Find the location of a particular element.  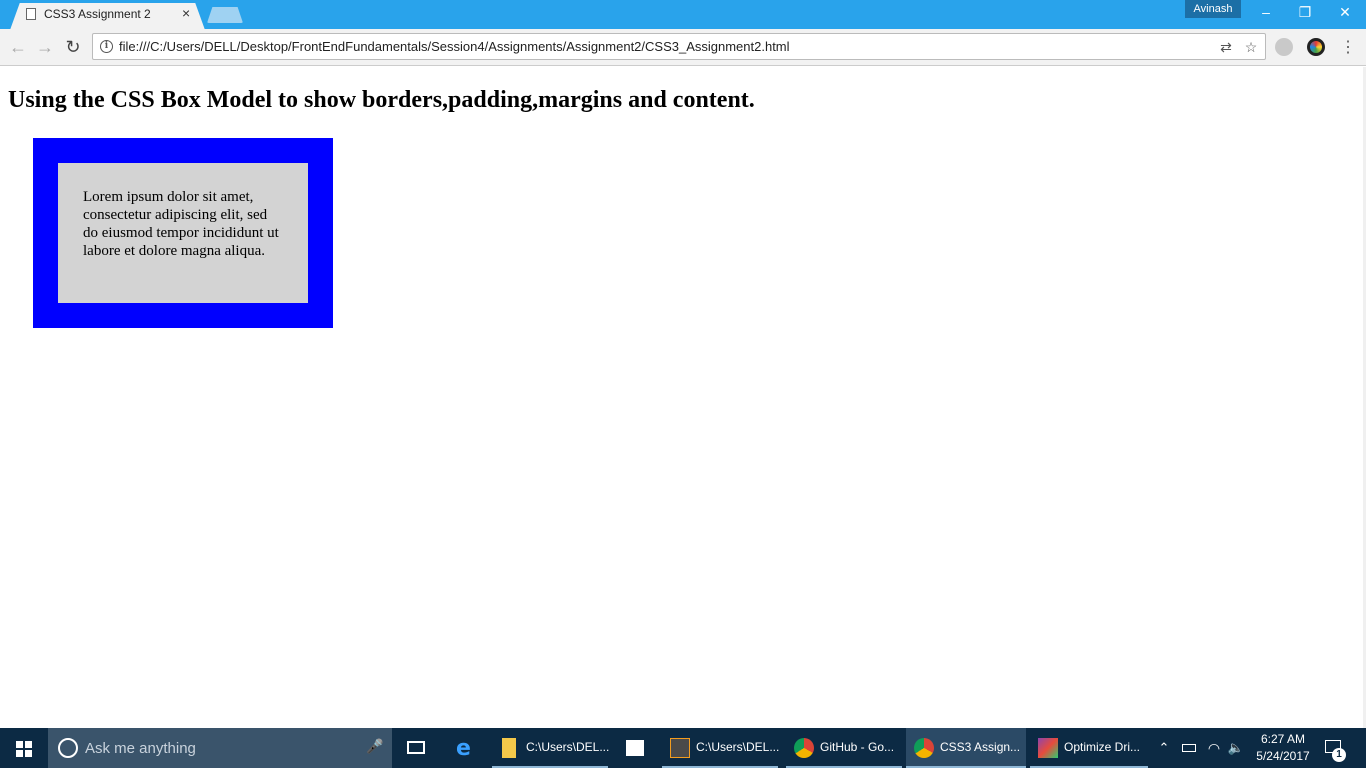

edge-button: e is located at coordinates (464, 748).